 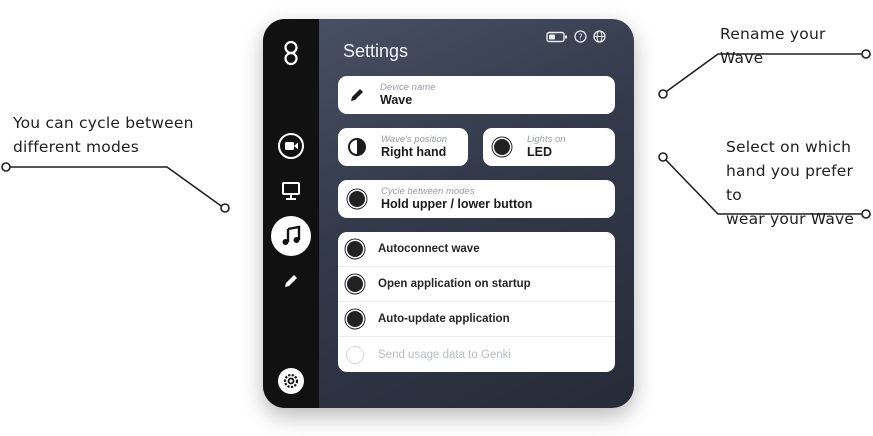 I want to click on cycle-modes-dot-left, so click(x=6, y=167).